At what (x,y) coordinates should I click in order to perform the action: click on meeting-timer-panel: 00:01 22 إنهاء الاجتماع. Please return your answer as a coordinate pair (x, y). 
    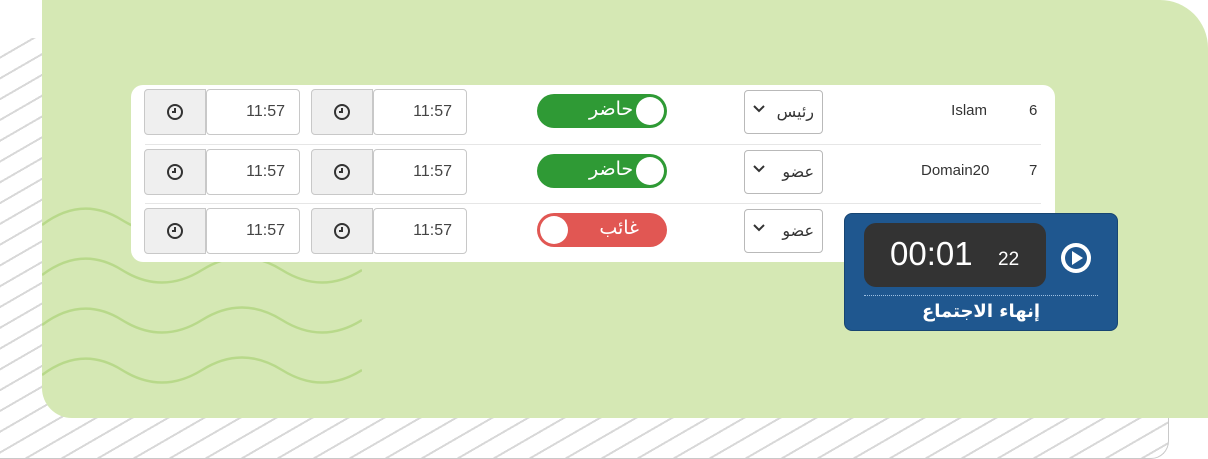
    Looking at the image, I should click on (981, 272).